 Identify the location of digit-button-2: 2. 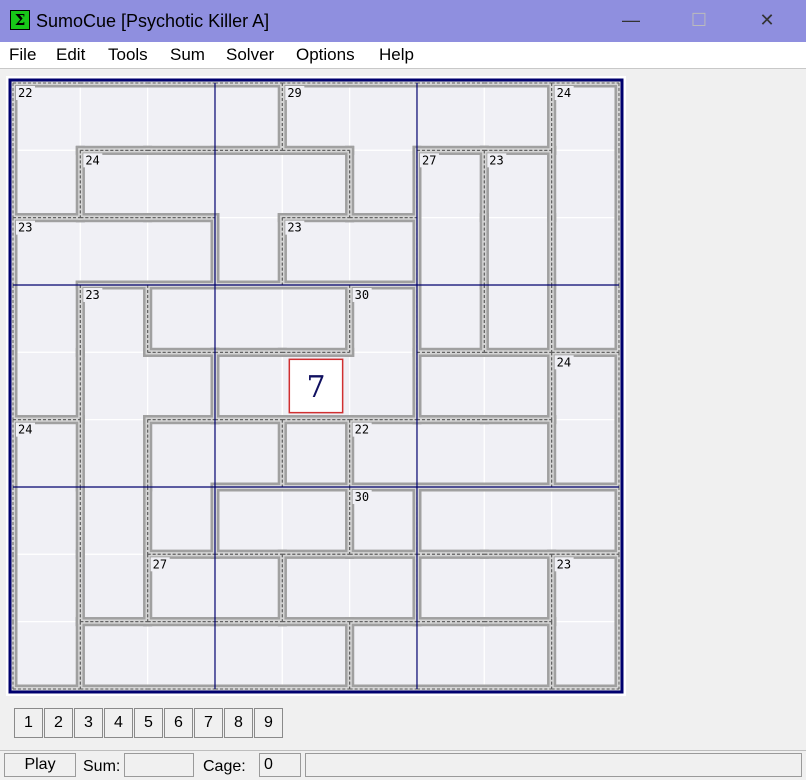
(58, 723).